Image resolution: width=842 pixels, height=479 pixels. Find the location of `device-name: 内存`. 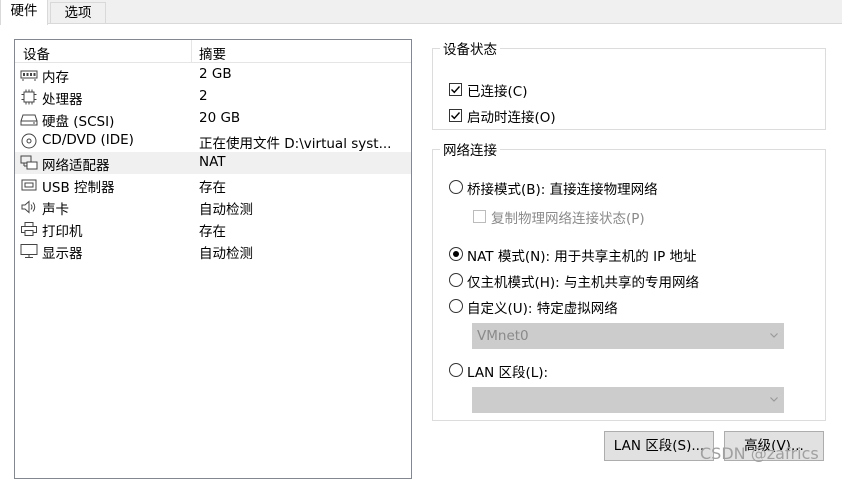

device-name: 内存 is located at coordinates (55, 78).